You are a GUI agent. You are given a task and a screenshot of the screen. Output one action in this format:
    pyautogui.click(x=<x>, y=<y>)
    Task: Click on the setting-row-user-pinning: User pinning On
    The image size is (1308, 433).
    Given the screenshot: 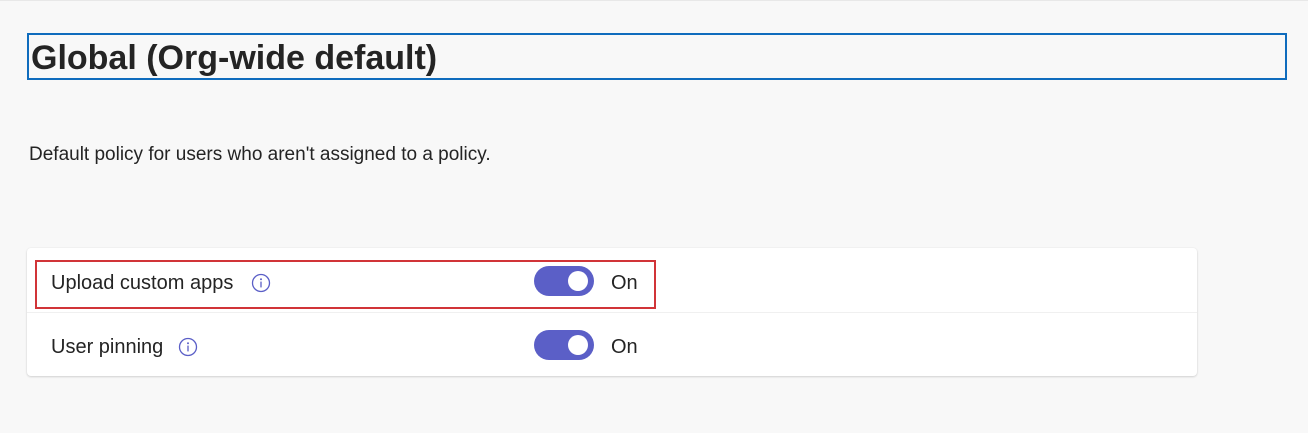 What is the action you would take?
    pyautogui.click(x=612, y=344)
    